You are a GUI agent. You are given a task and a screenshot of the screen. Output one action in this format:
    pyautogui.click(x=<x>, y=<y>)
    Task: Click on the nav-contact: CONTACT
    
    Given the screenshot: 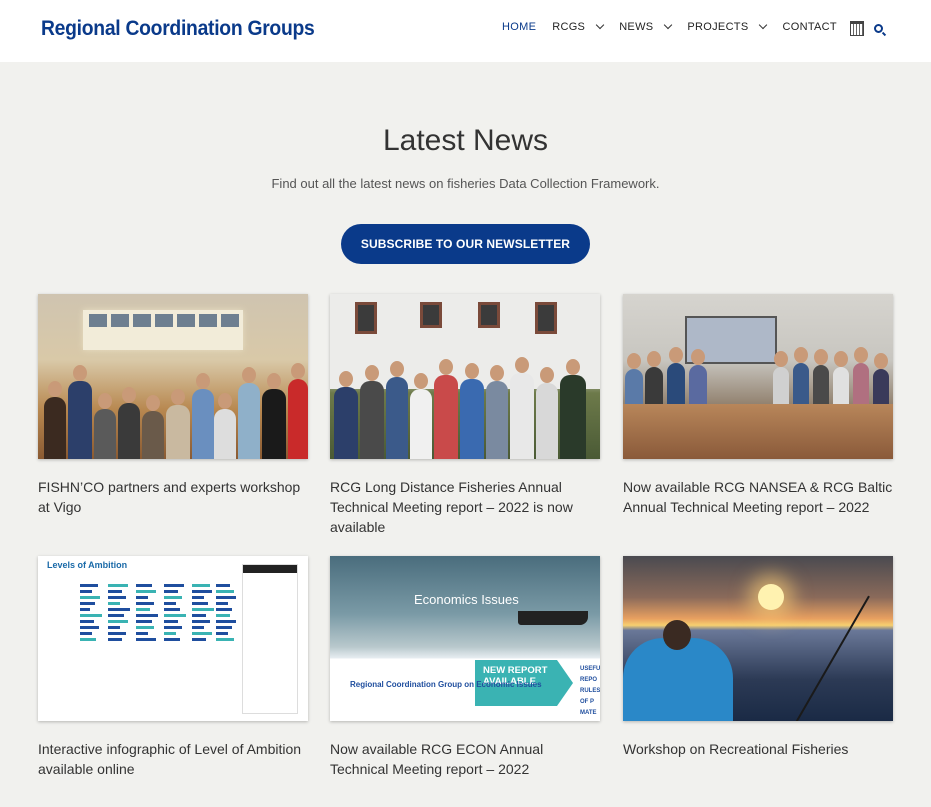 What is the action you would take?
    pyautogui.click(x=809, y=27)
    